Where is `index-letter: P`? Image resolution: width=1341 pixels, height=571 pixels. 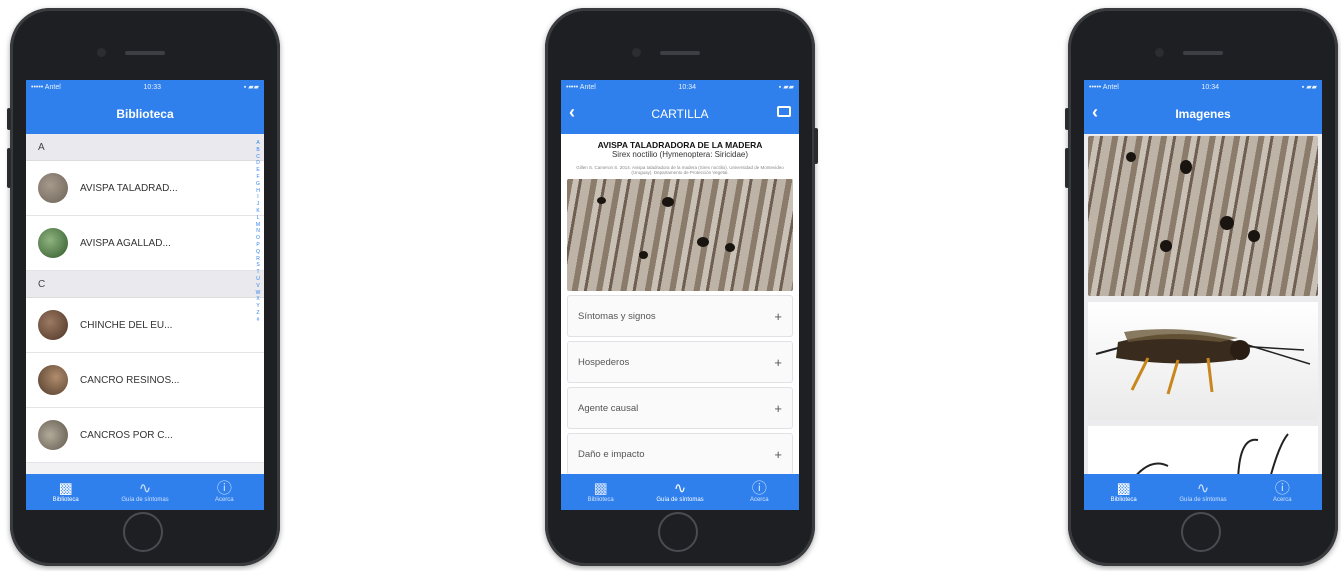
index-letter: P is located at coordinates (257, 245).